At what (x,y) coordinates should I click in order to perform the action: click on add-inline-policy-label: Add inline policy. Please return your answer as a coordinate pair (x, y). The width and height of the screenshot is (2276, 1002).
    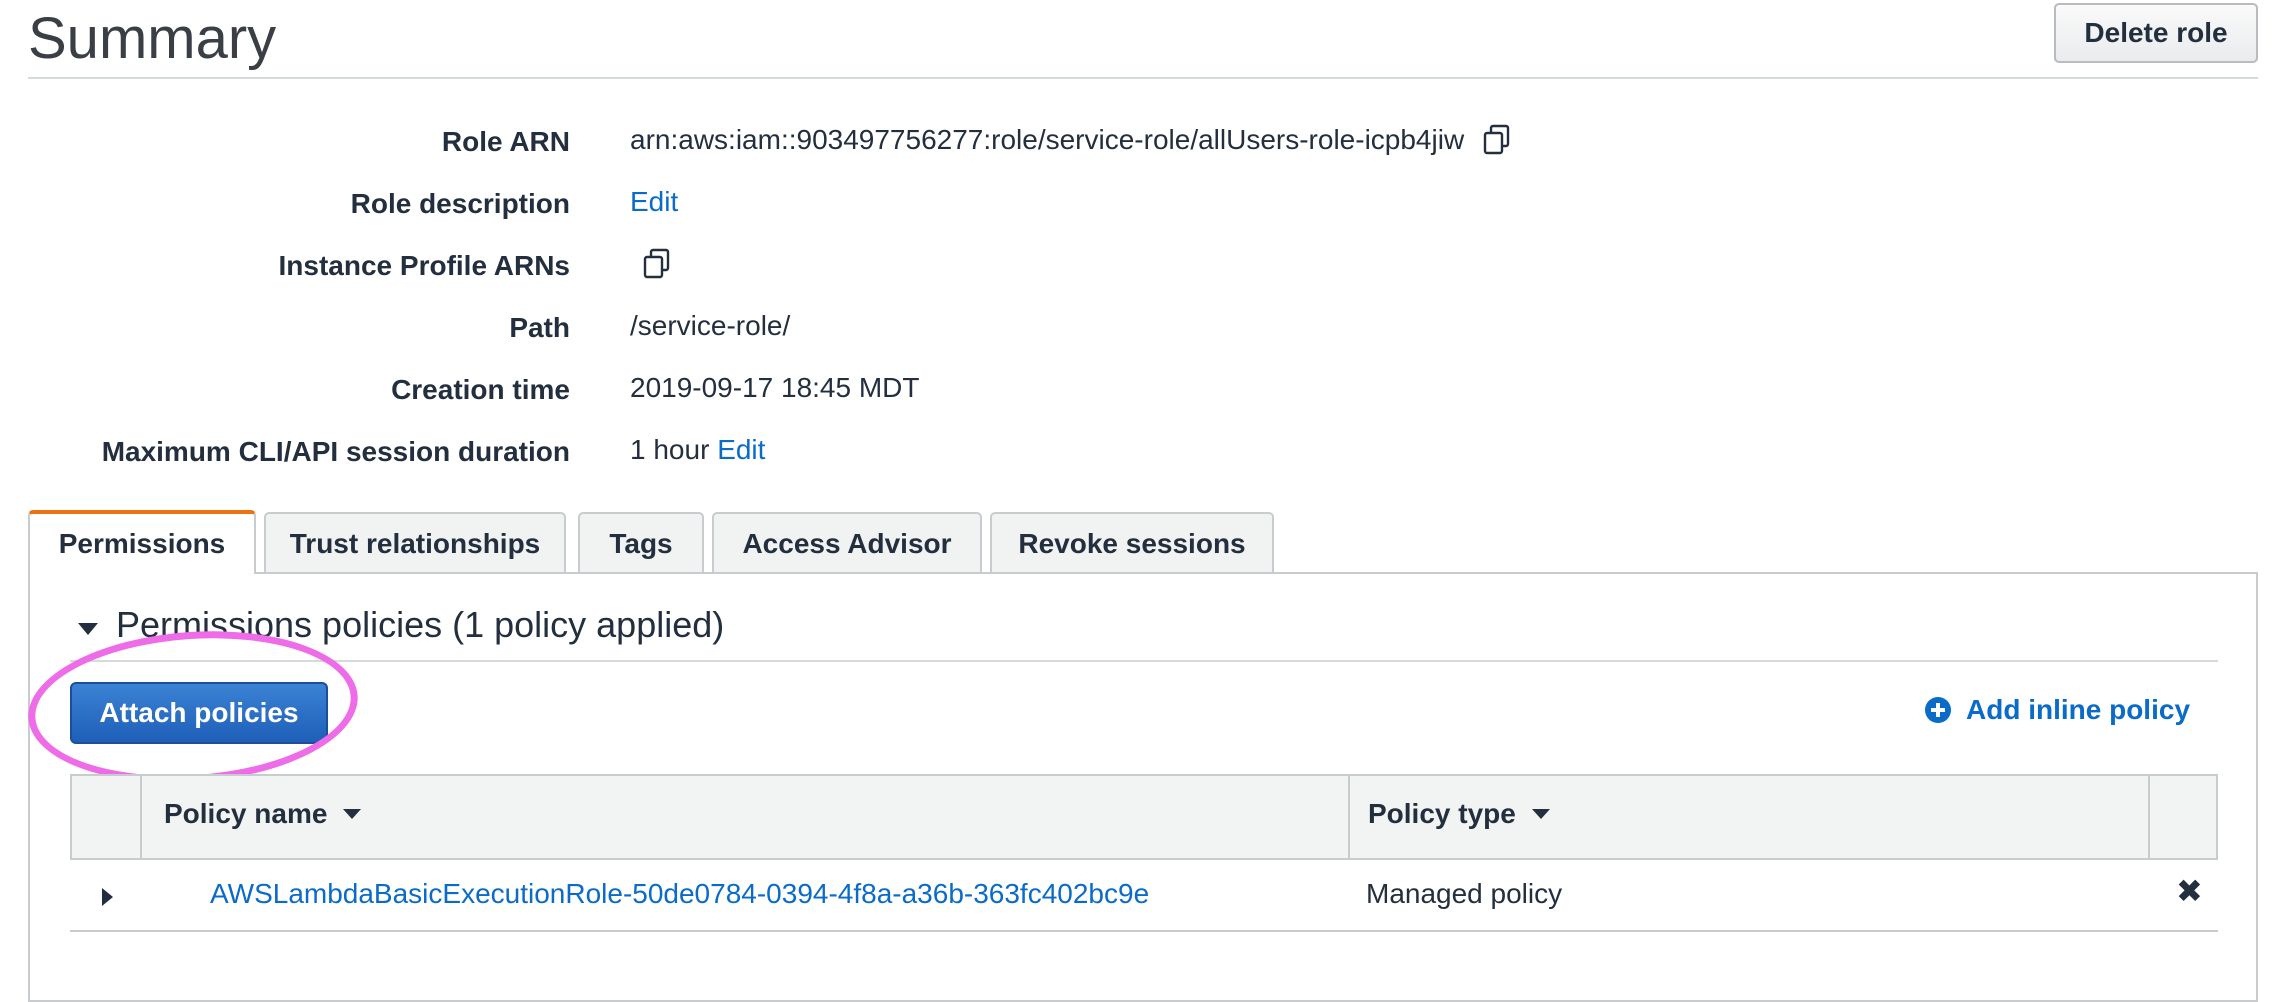
    Looking at the image, I should click on (2078, 709).